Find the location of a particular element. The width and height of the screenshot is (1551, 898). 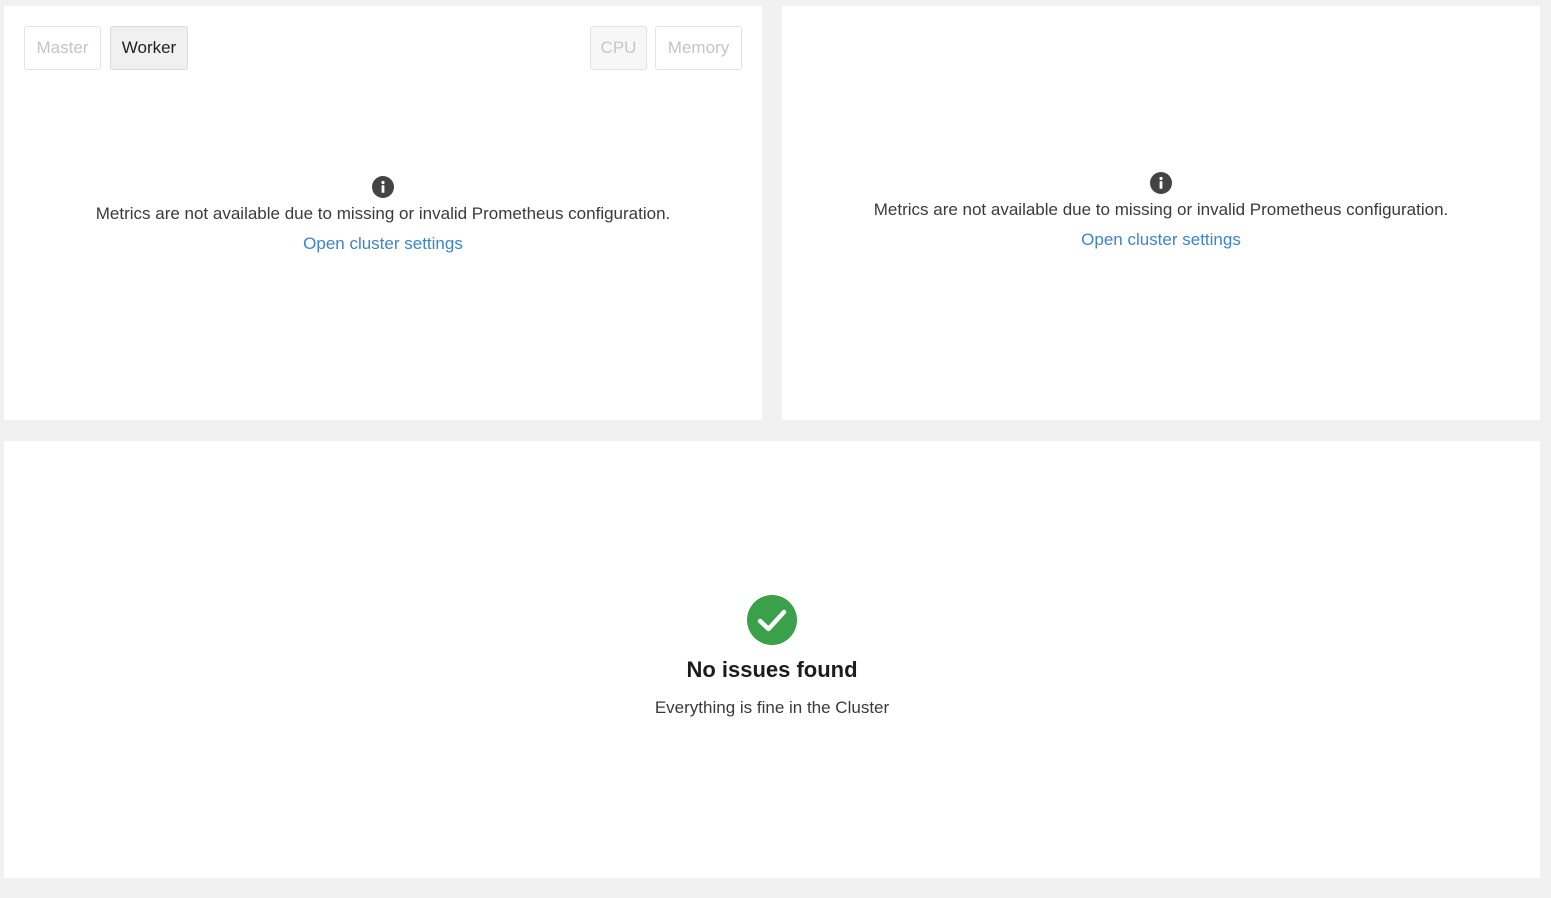

check-circle-icon is located at coordinates (772, 620).